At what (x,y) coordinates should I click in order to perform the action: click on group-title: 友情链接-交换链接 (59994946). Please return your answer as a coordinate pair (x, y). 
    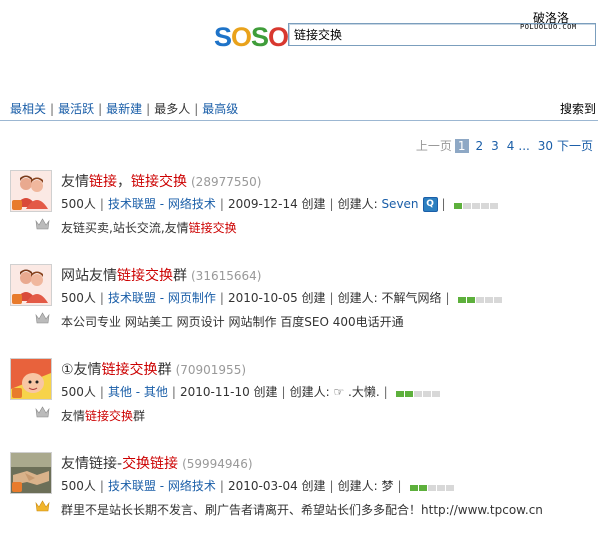
    Looking at the image, I should click on (157, 463).